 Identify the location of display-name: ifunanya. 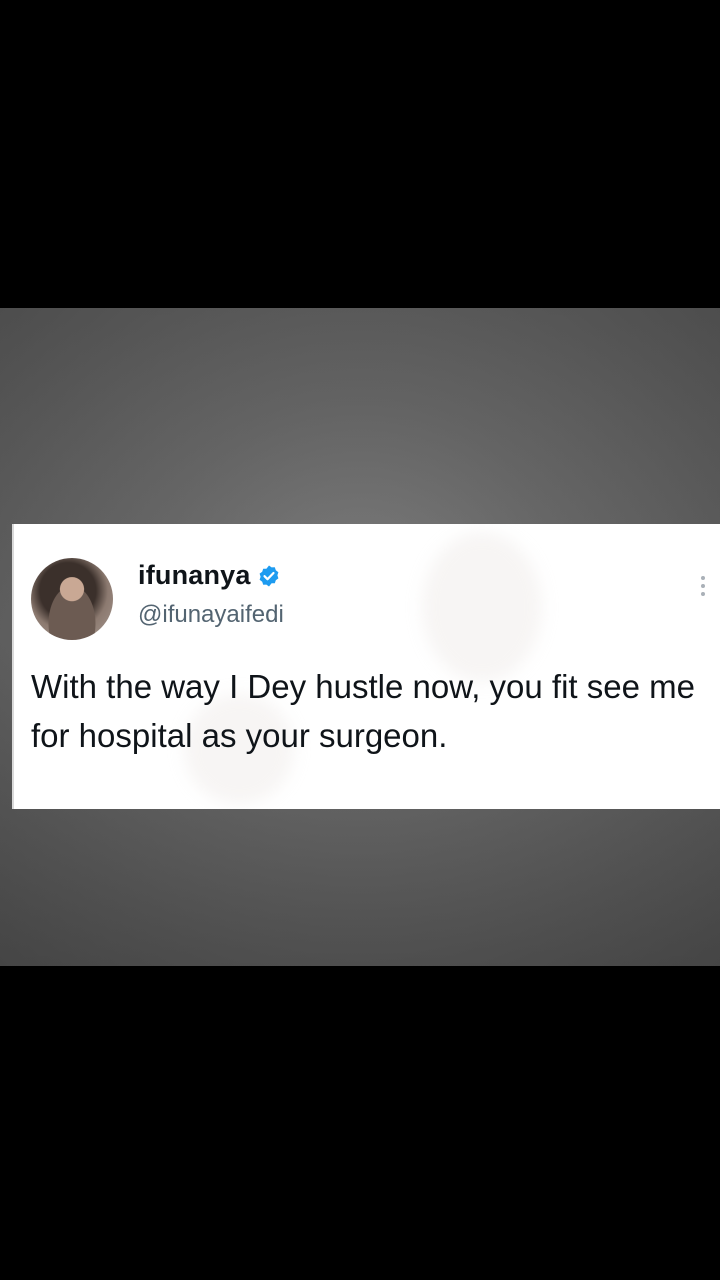
(194, 575).